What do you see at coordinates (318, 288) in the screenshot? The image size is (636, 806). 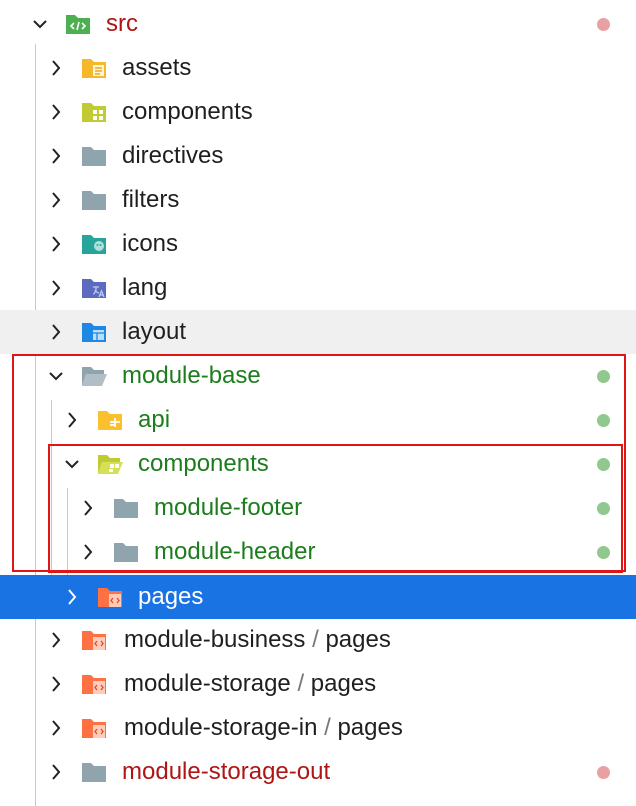 I see `tree-item-lang: lang` at bounding box center [318, 288].